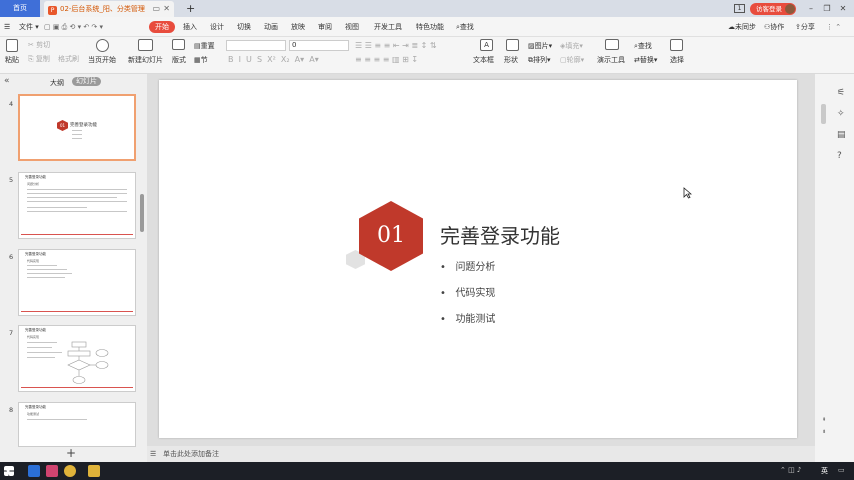  Describe the element at coordinates (319, 45) in the screenshot. I see `font-size-select: 0` at that location.